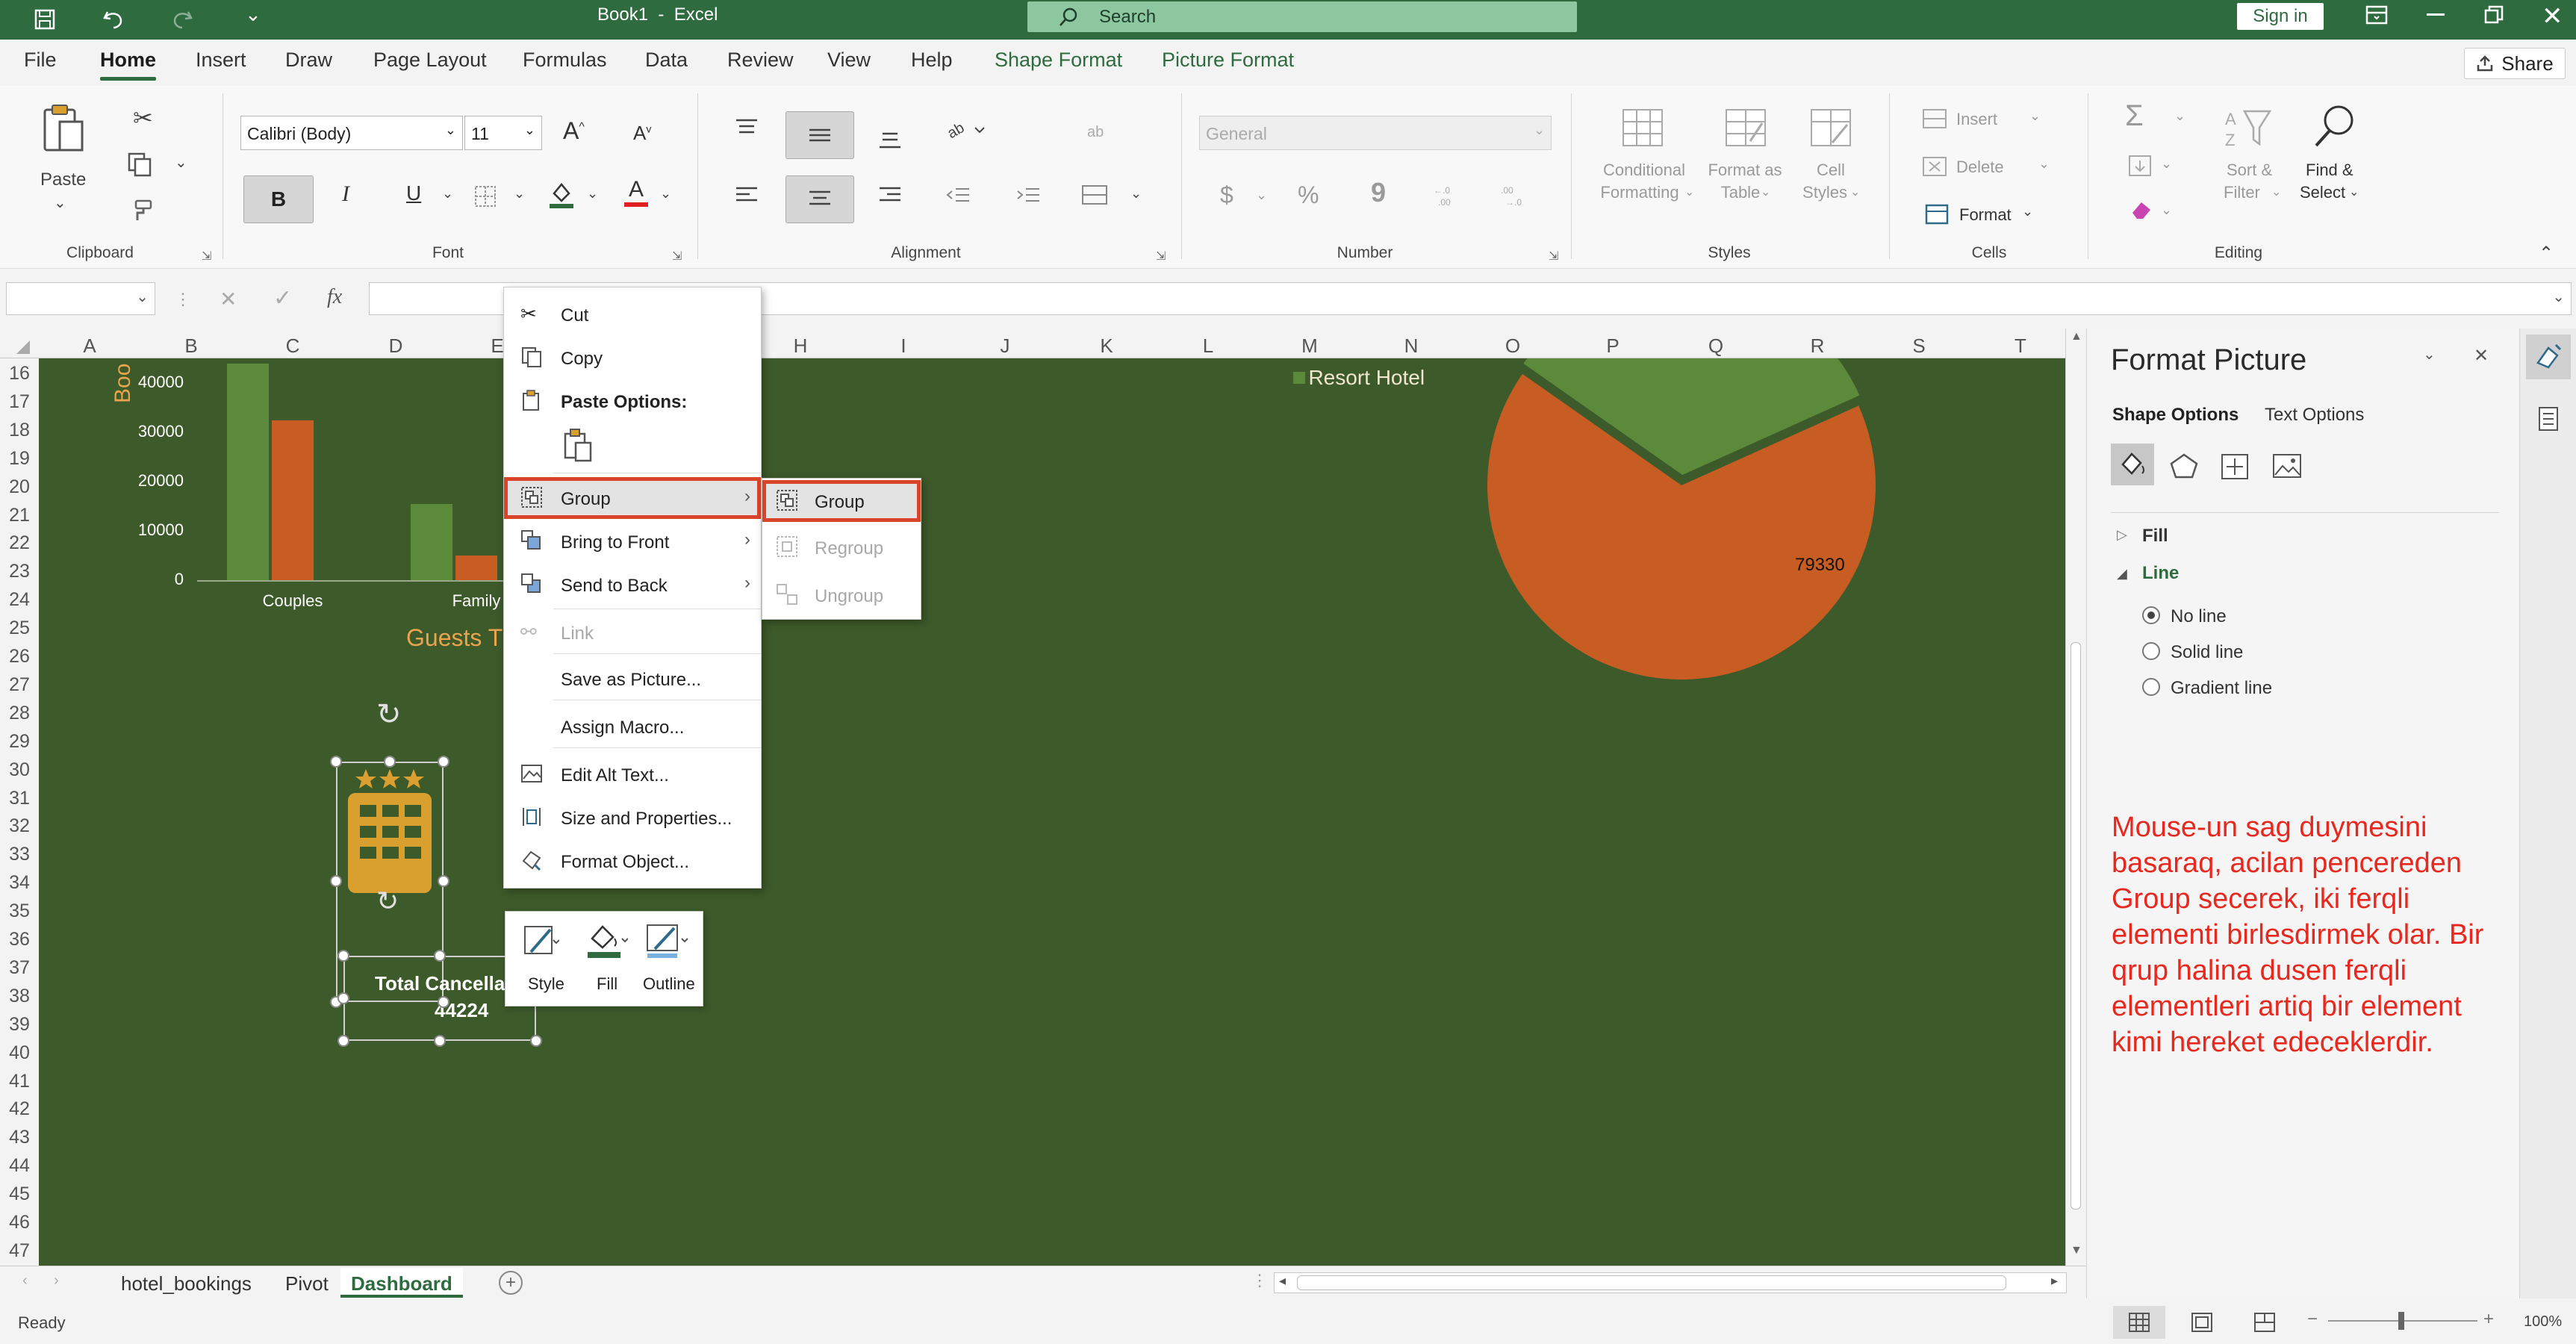 This screenshot has height=1344, width=2576. Describe the element at coordinates (1058, 60) in the screenshot. I see `tab-shape-format: Shape Format` at that location.